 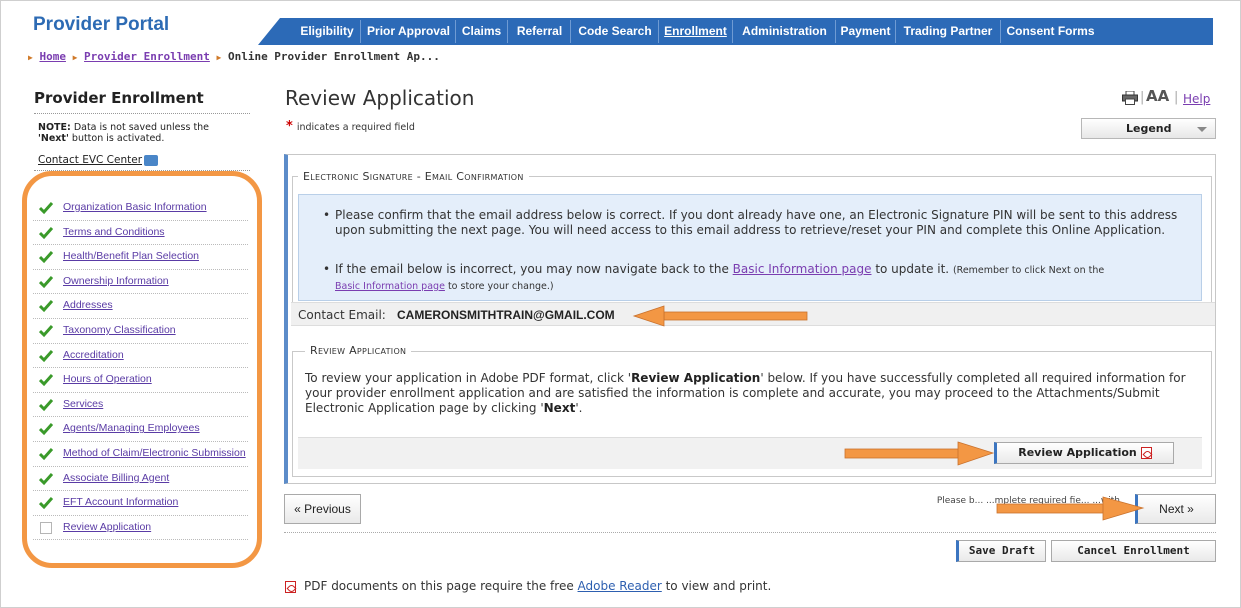 I want to click on contact-evc-link: Contact EVC Center, so click(x=98, y=160).